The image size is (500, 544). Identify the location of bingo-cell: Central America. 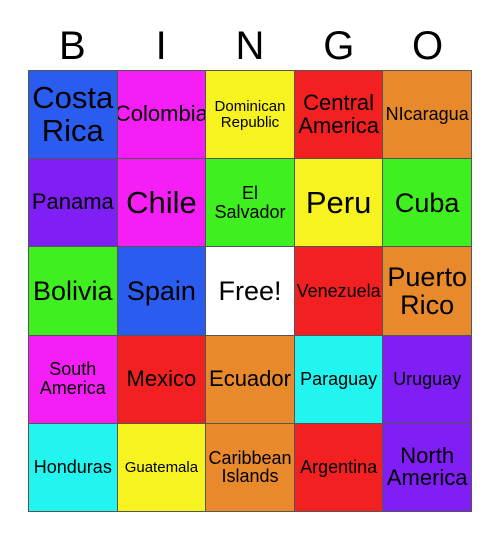
(339, 115).